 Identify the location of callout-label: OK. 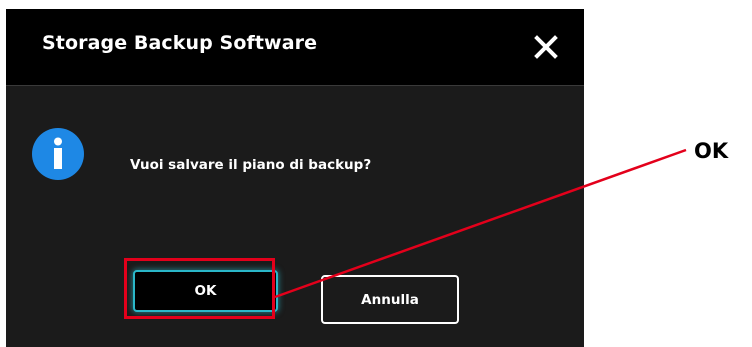
(711, 151).